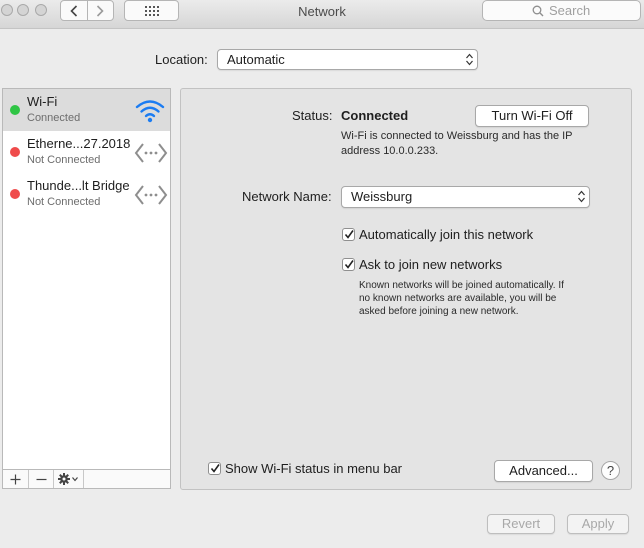 This screenshot has height=548, width=644. Describe the element at coordinates (150, 111) in the screenshot. I see `wifi-icon` at that location.